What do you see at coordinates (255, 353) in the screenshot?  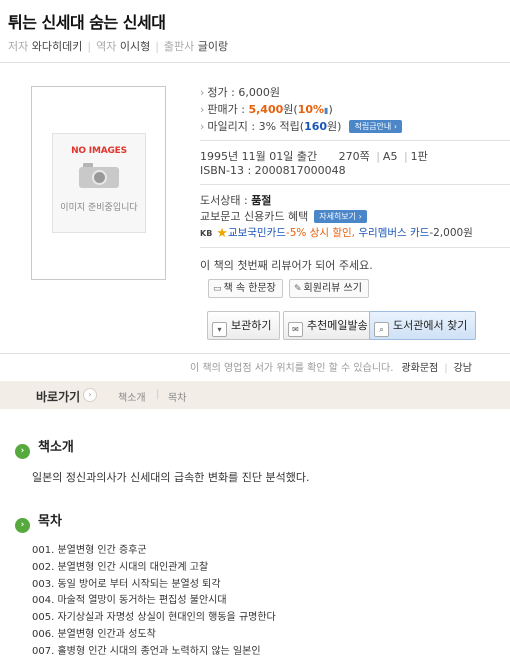 I see `content-divider` at bounding box center [255, 353].